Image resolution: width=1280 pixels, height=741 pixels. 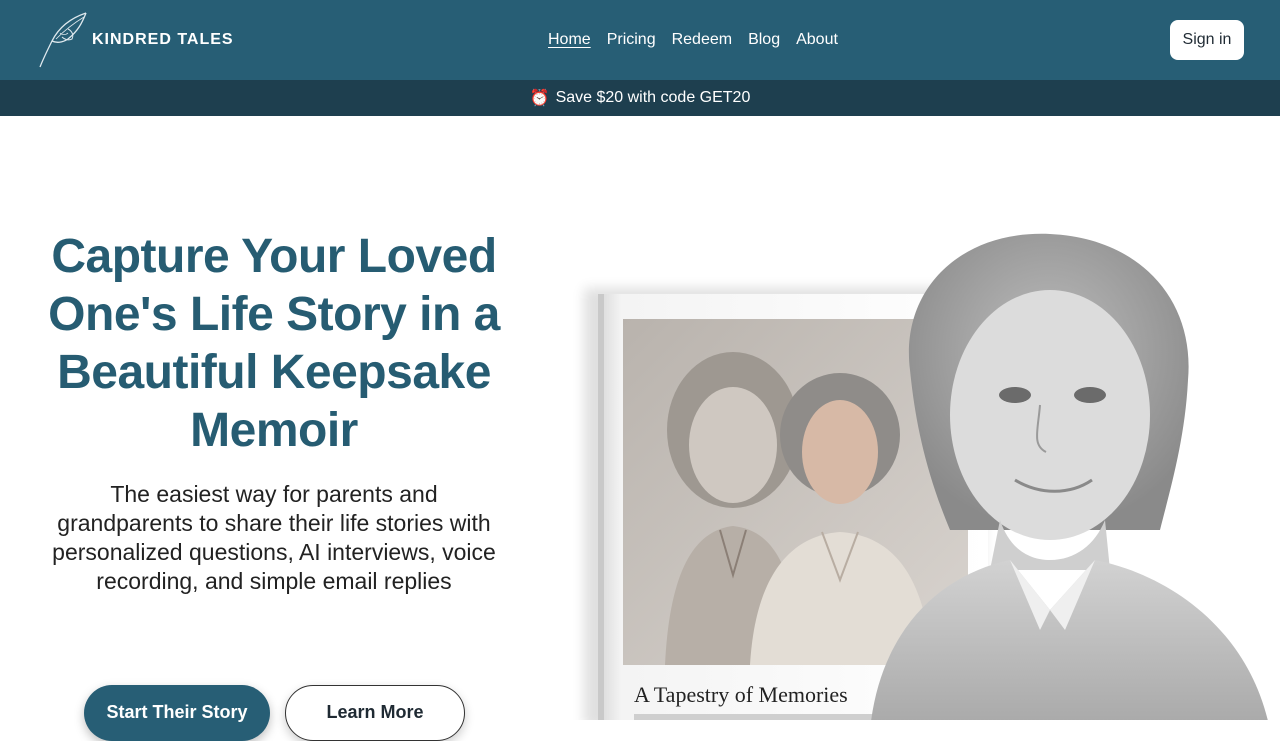 I want to click on nav-link-blog: Blog, so click(x=764, y=40).